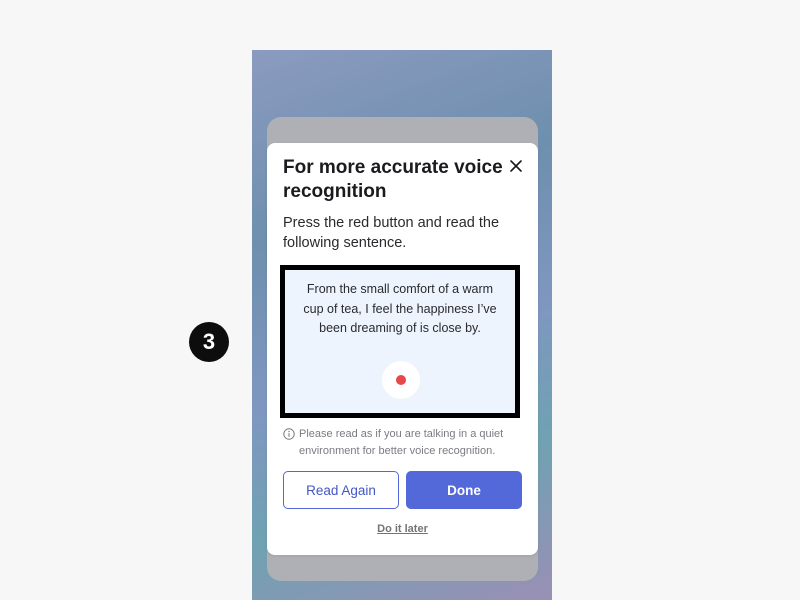  I want to click on read-again-button: Read Again, so click(341, 490).